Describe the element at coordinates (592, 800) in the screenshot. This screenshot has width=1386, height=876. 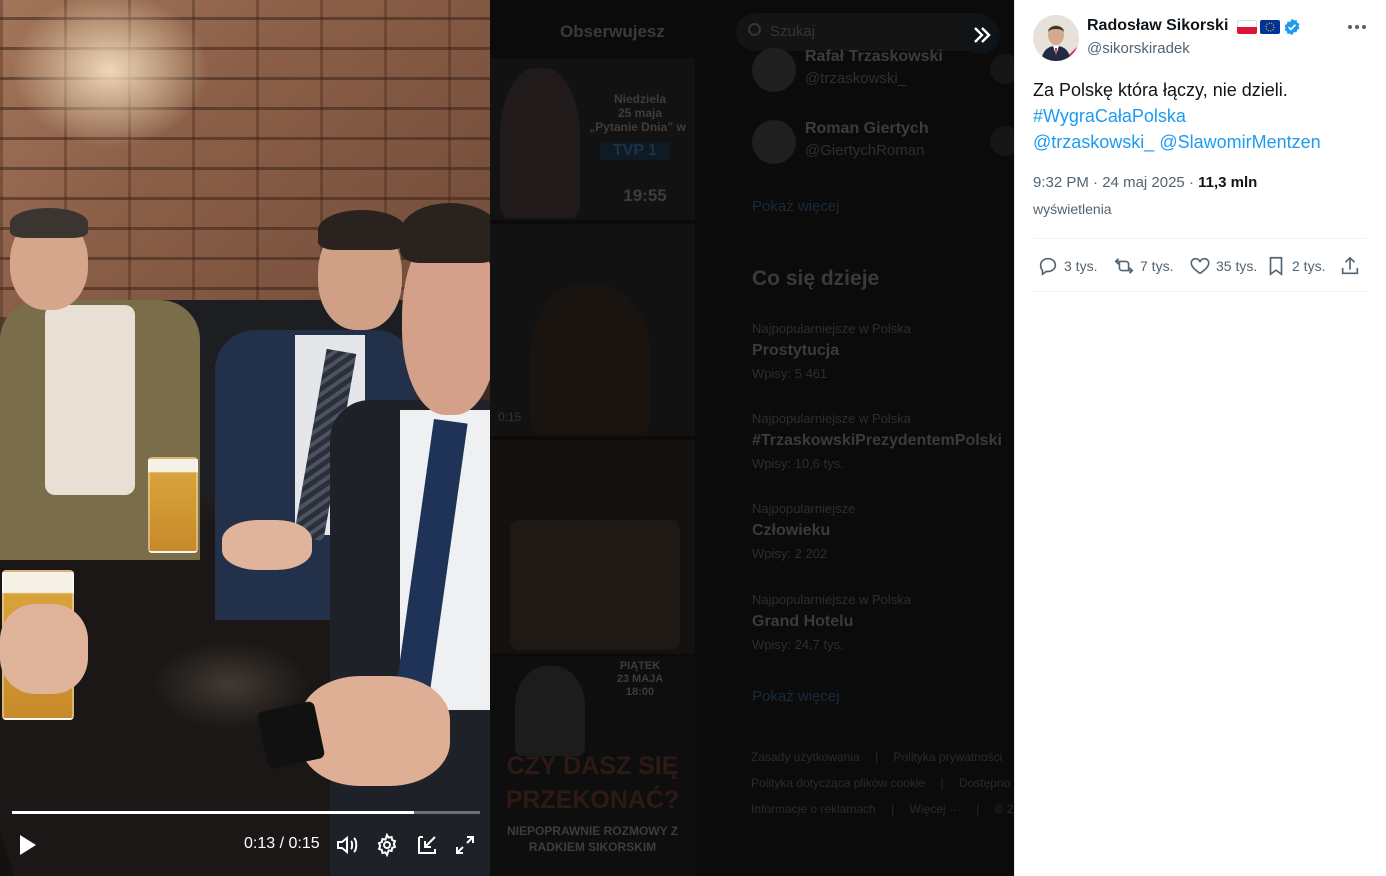
I see `book-title2: PRZEKONAĆ?` at that location.